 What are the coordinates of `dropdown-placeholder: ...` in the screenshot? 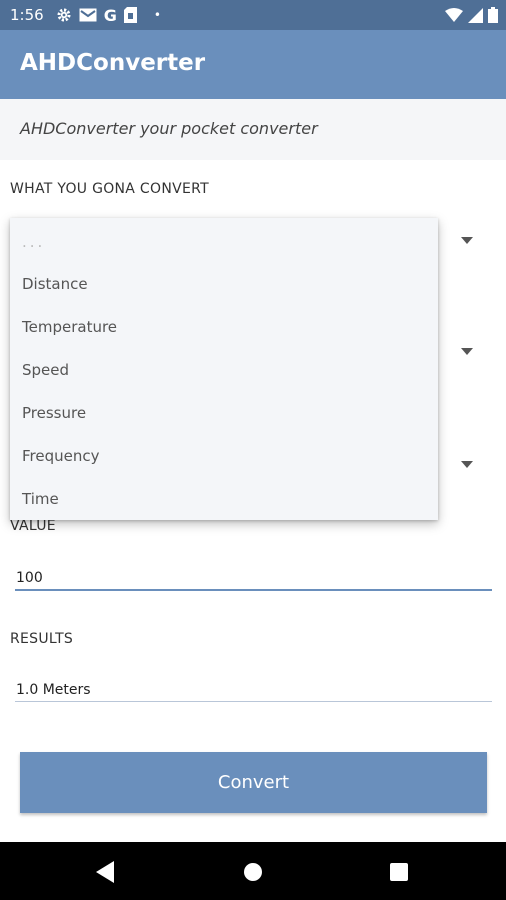 It's located at (33, 242).